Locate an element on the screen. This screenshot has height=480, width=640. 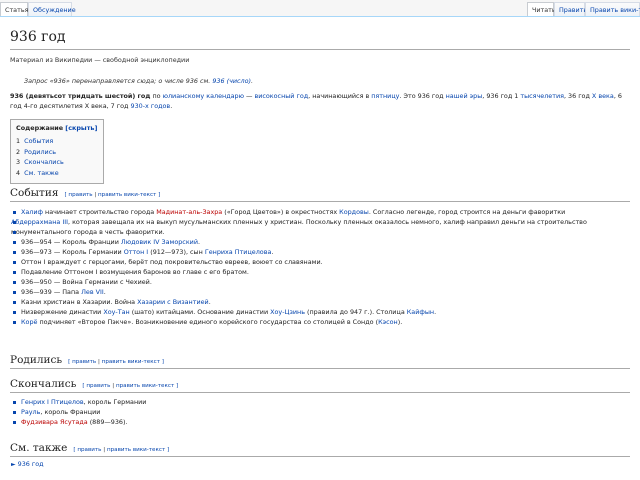
tab-edit-source: Править вики-текст is located at coordinates (612, 9).